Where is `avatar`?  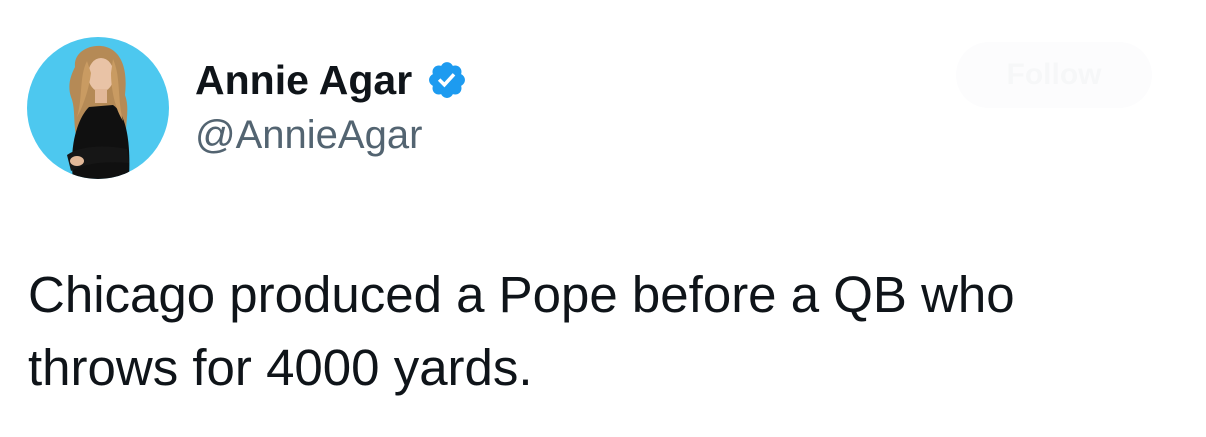 avatar is located at coordinates (98, 108).